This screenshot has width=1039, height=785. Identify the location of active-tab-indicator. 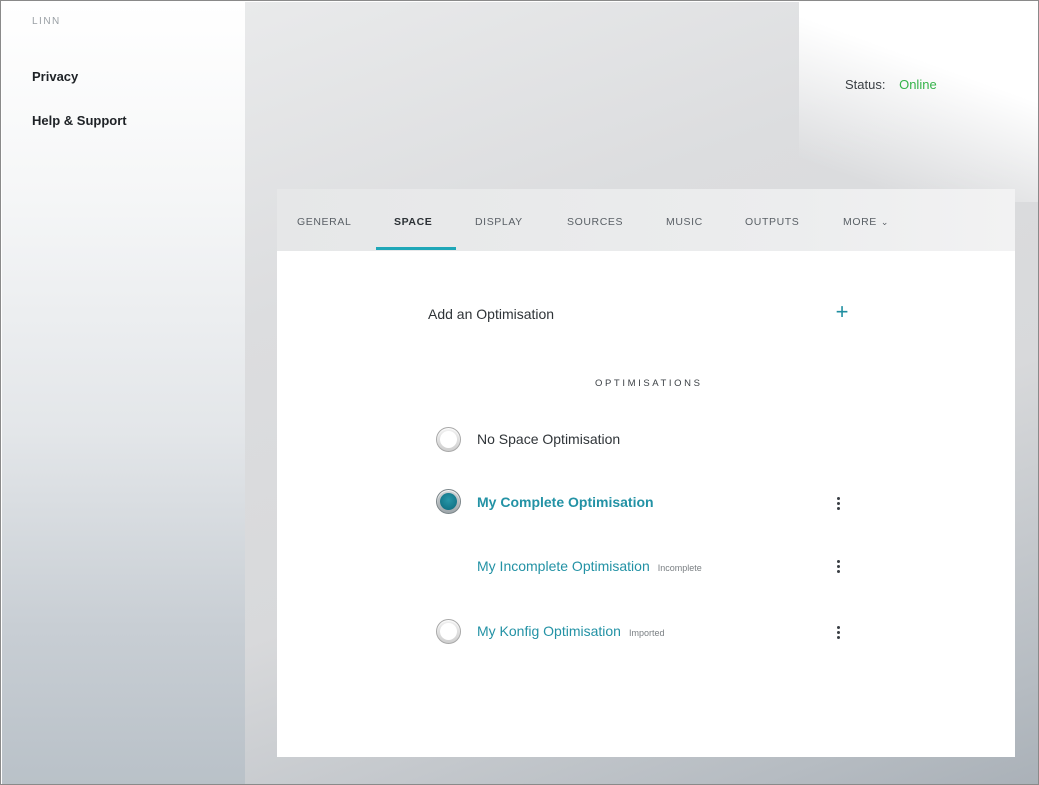
(416, 248).